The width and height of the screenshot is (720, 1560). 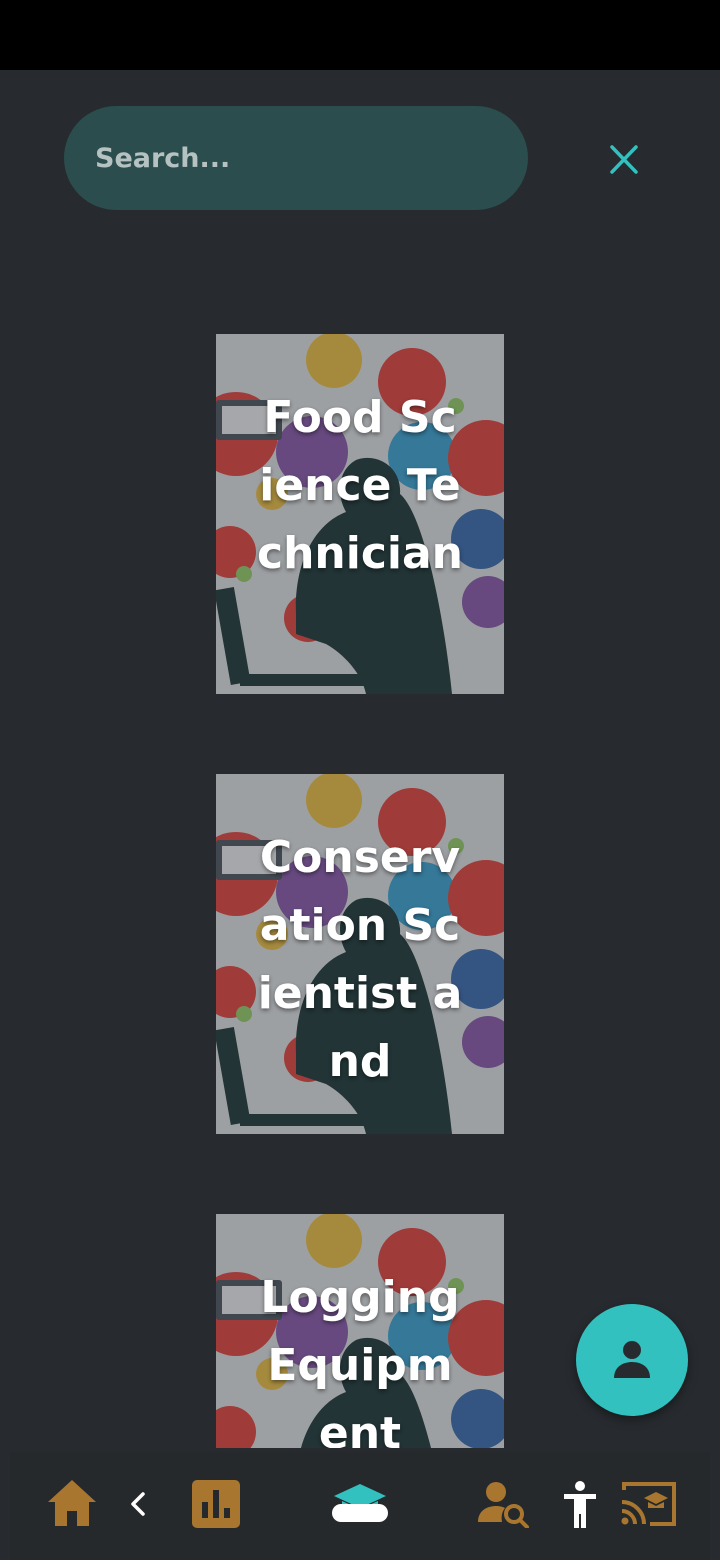 I want to click on person-search-icon, so click(x=503, y=1505).